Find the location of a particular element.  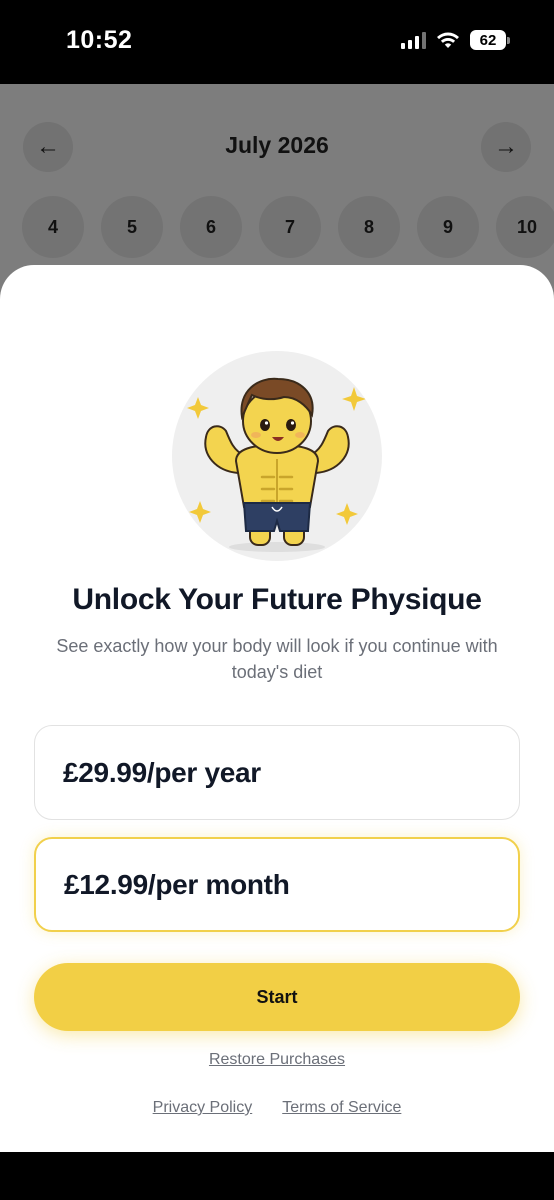

battery-icon: 62 is located at coordinates (490, 40).